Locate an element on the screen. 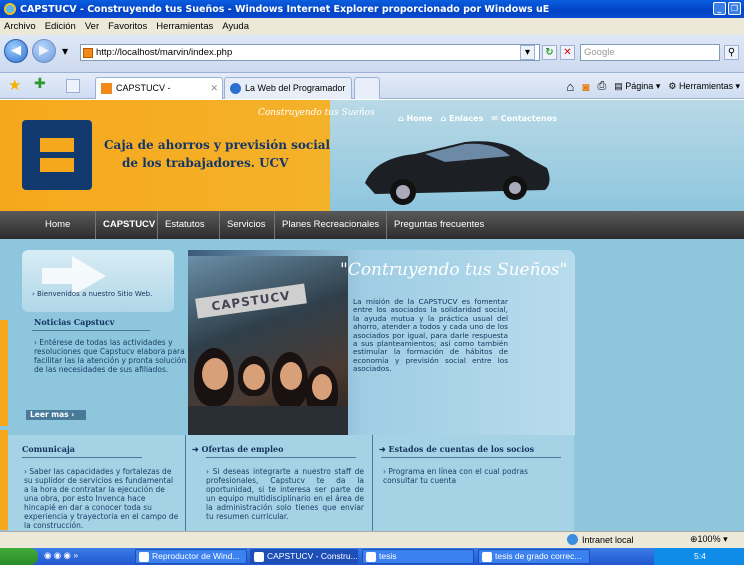 This screenshot has height=565, width=744. tools-menu-label: Herramientas is located at coordinates (705, 86).